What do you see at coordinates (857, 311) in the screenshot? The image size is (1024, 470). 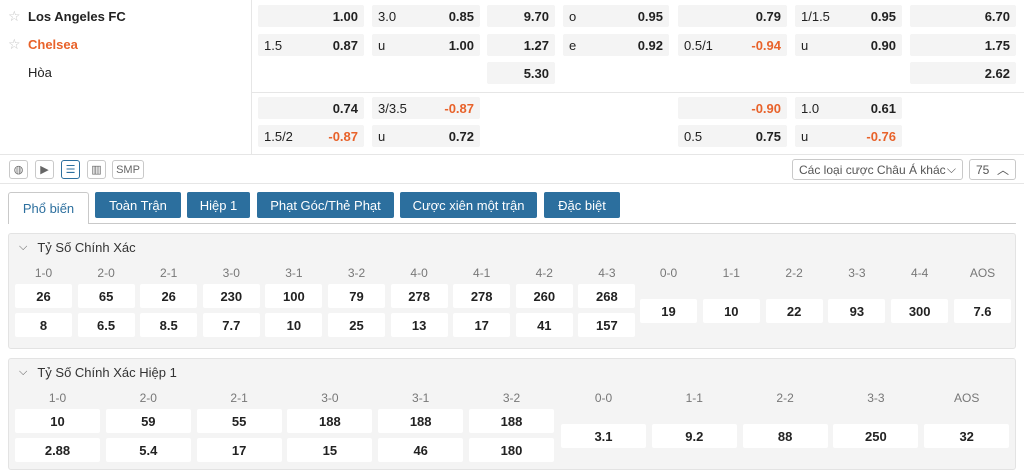 I see `odds-box-draw: 93` at bounding box center [857, 311].